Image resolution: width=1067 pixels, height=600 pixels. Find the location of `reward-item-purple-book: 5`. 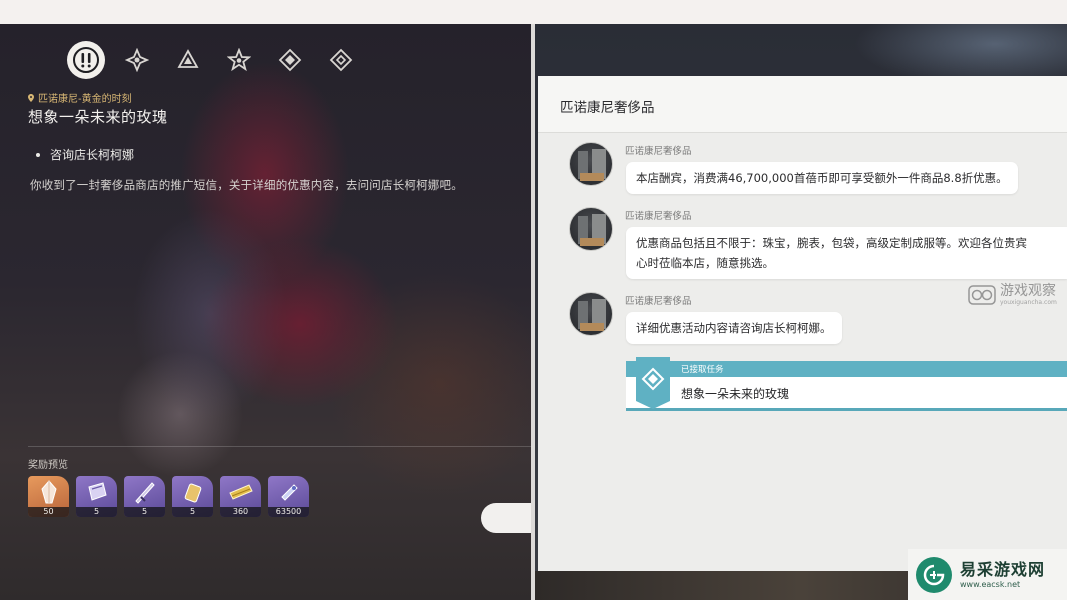

reward-item-purple-book: 5 is located at coordinates (96, 496).